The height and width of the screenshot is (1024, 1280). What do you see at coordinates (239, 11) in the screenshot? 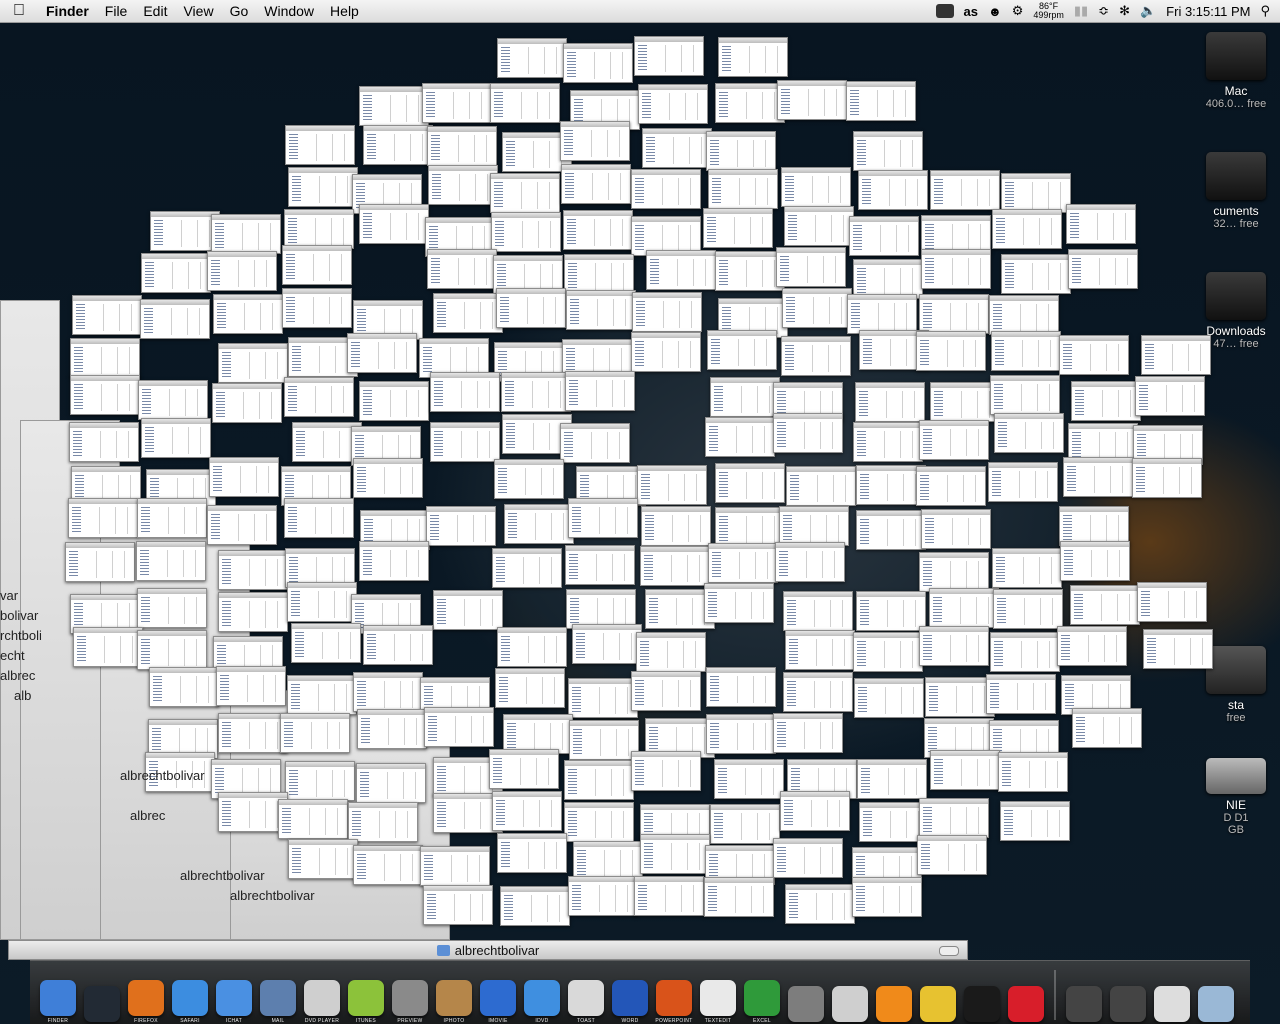
I see `menu-go: Go` at bounding box center [239, 11].